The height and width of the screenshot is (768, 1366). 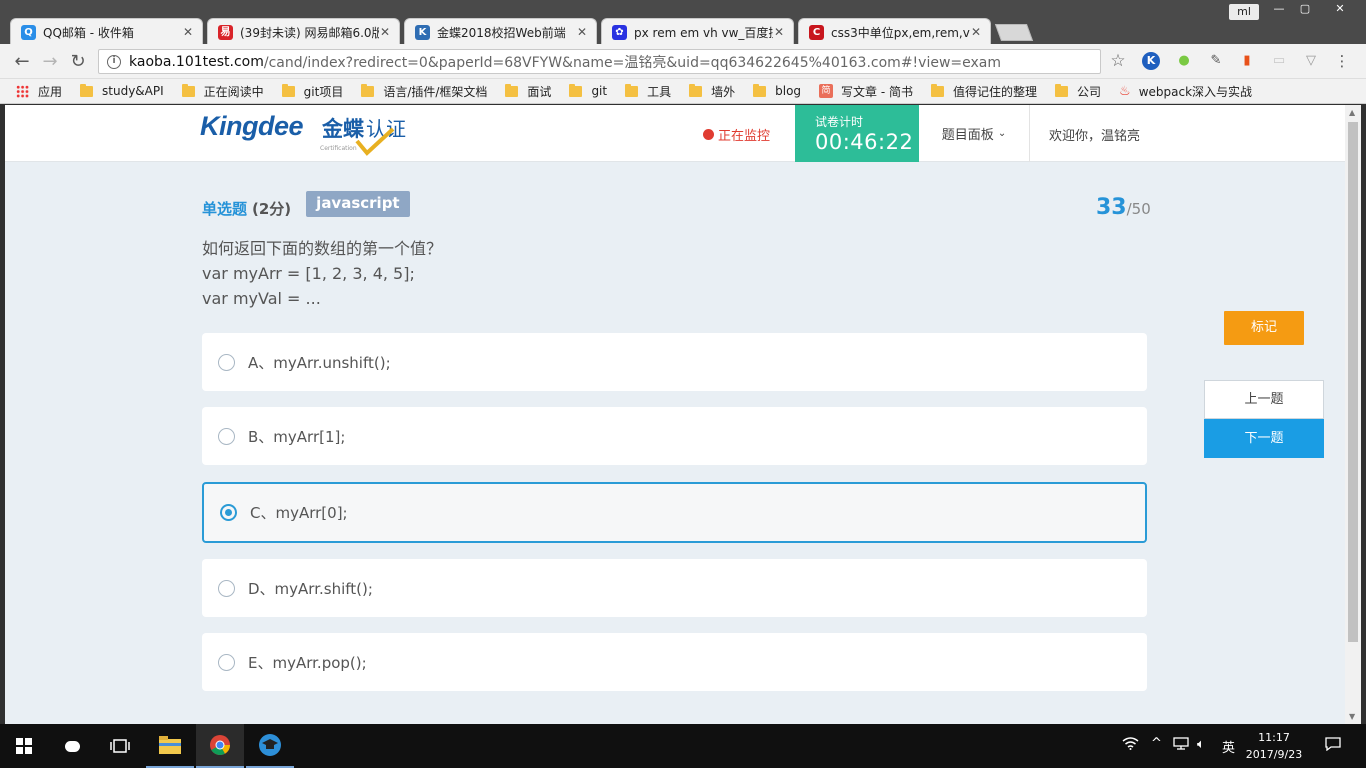 I want to click on bookmark-folder: 墙外, so click(x=712, y=91).